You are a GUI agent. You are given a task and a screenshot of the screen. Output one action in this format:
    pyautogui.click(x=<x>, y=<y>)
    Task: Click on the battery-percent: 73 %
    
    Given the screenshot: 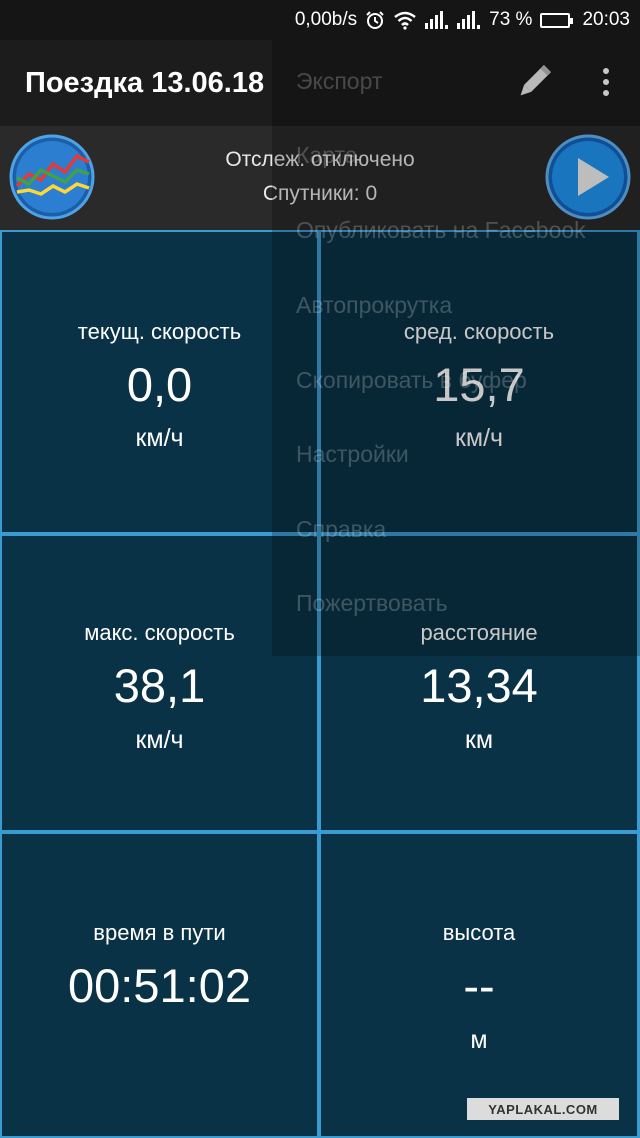 What is the action you would take?
    pyautogui.click(x=511, y=19)
    